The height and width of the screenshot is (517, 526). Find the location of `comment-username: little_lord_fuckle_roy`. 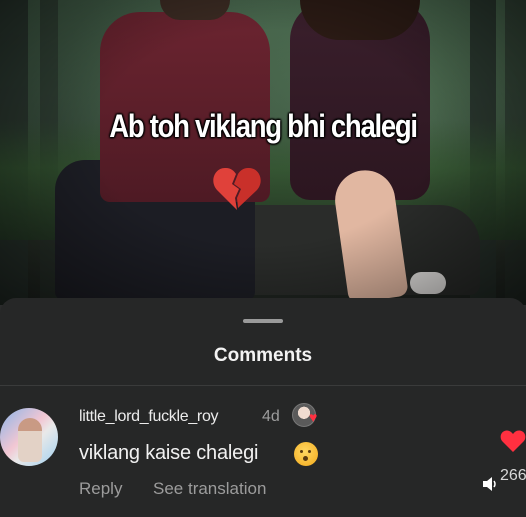

comment-username: little_lord_fuckle_roy is located at coordinates (149, 417).